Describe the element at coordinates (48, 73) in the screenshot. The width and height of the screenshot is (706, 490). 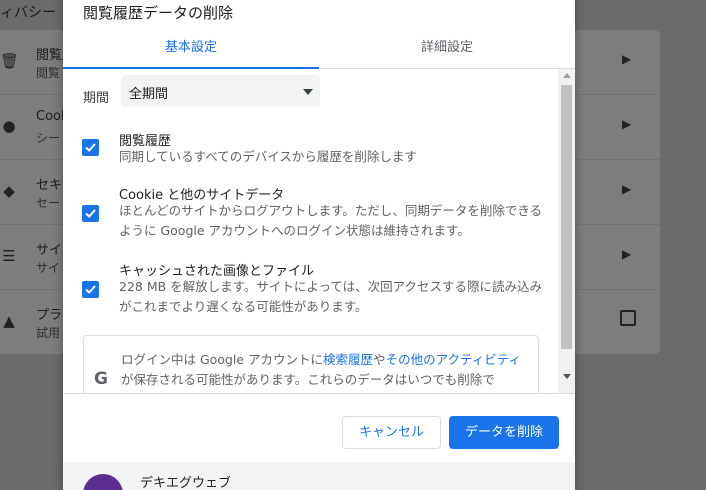
I see `settings-row-subtitle: 閲覧` at that location.